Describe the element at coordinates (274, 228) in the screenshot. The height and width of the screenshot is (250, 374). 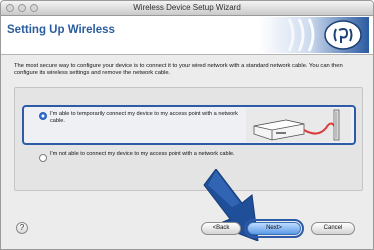
I see `next-button: Next>` at that location.